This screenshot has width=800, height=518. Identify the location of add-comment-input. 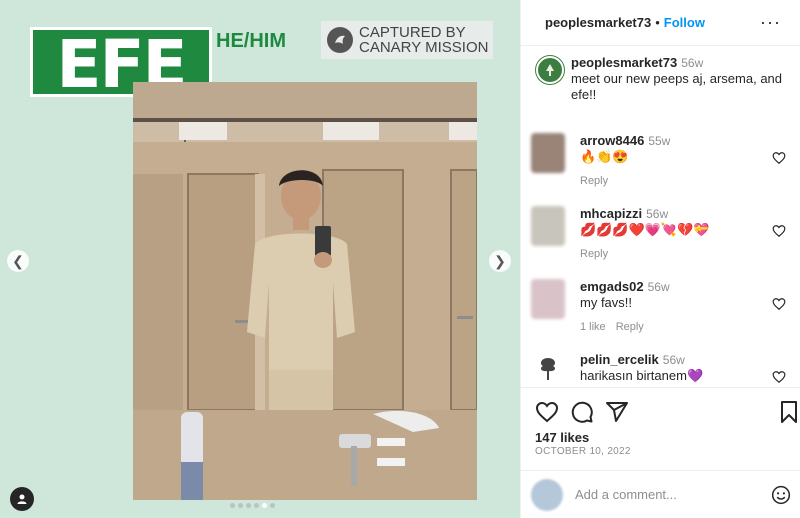
(670, 494).